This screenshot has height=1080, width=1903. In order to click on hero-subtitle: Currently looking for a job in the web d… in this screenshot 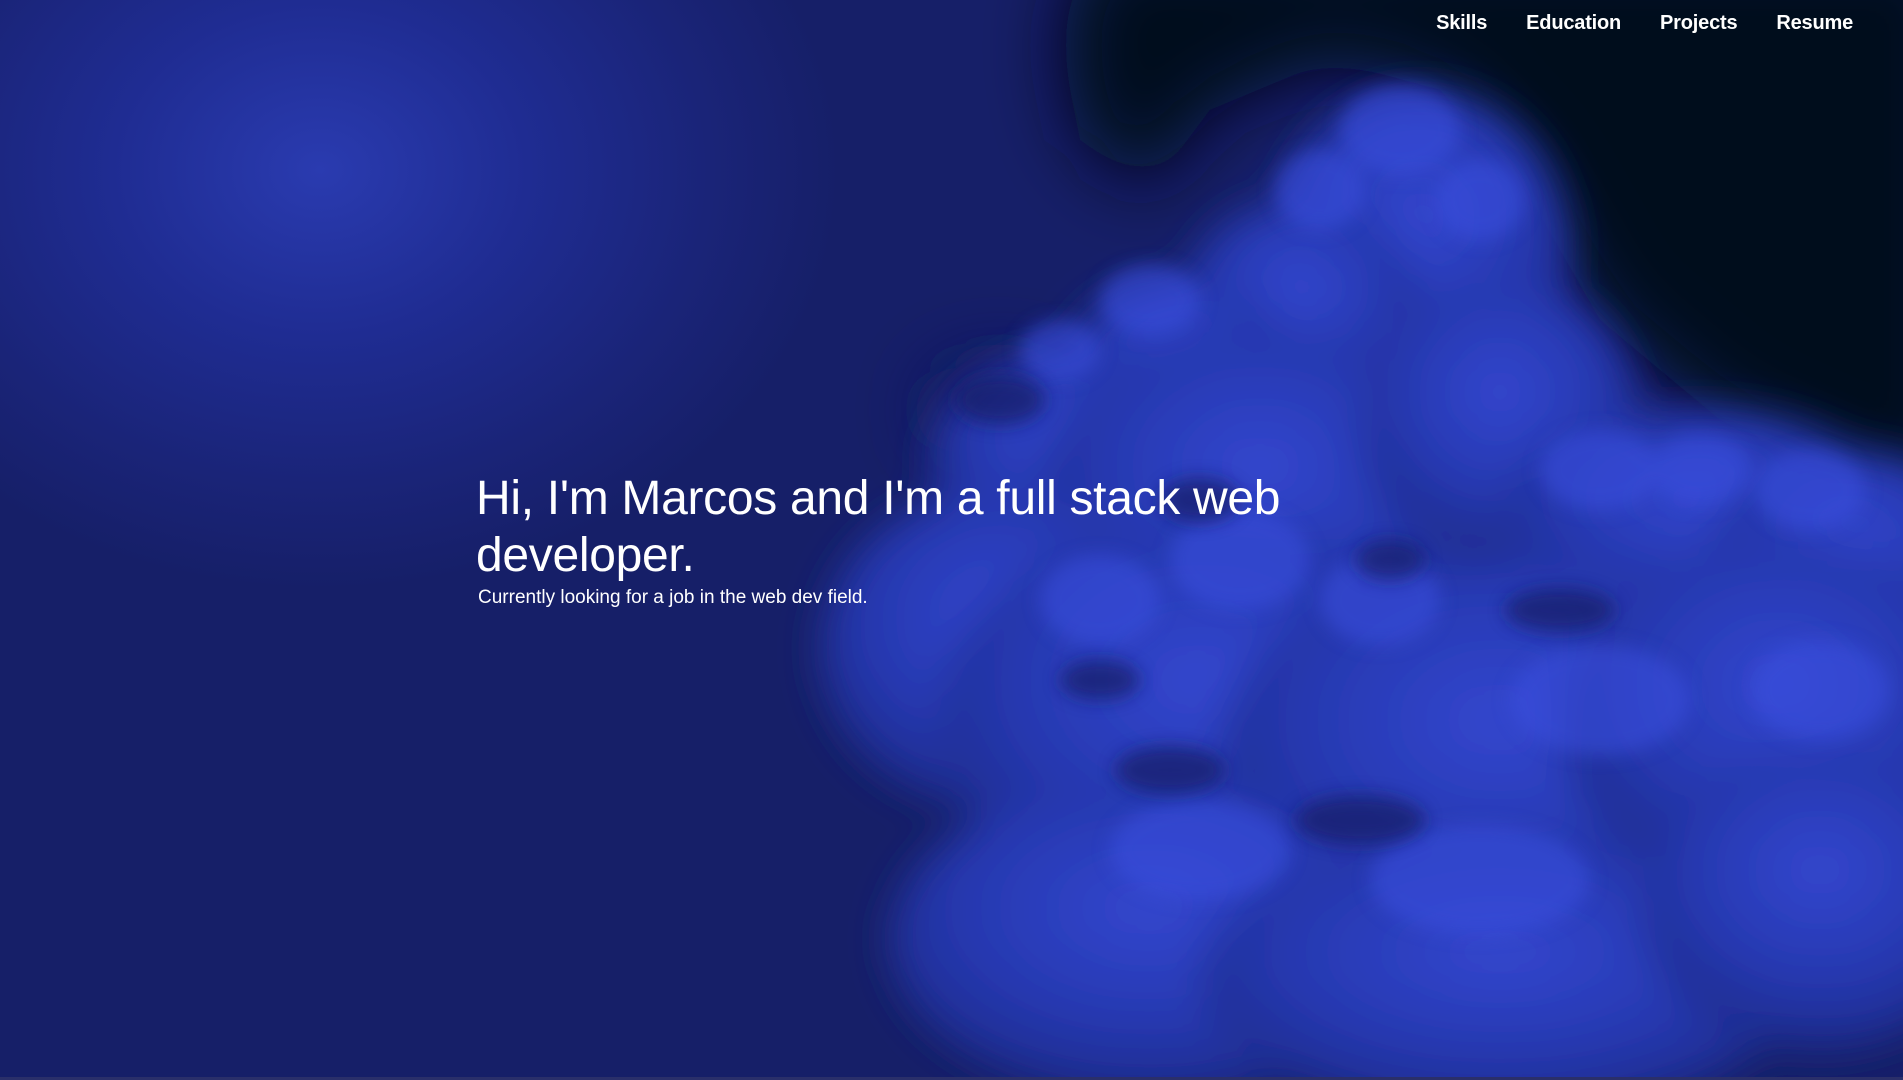, I will do `click(673, 597)`.